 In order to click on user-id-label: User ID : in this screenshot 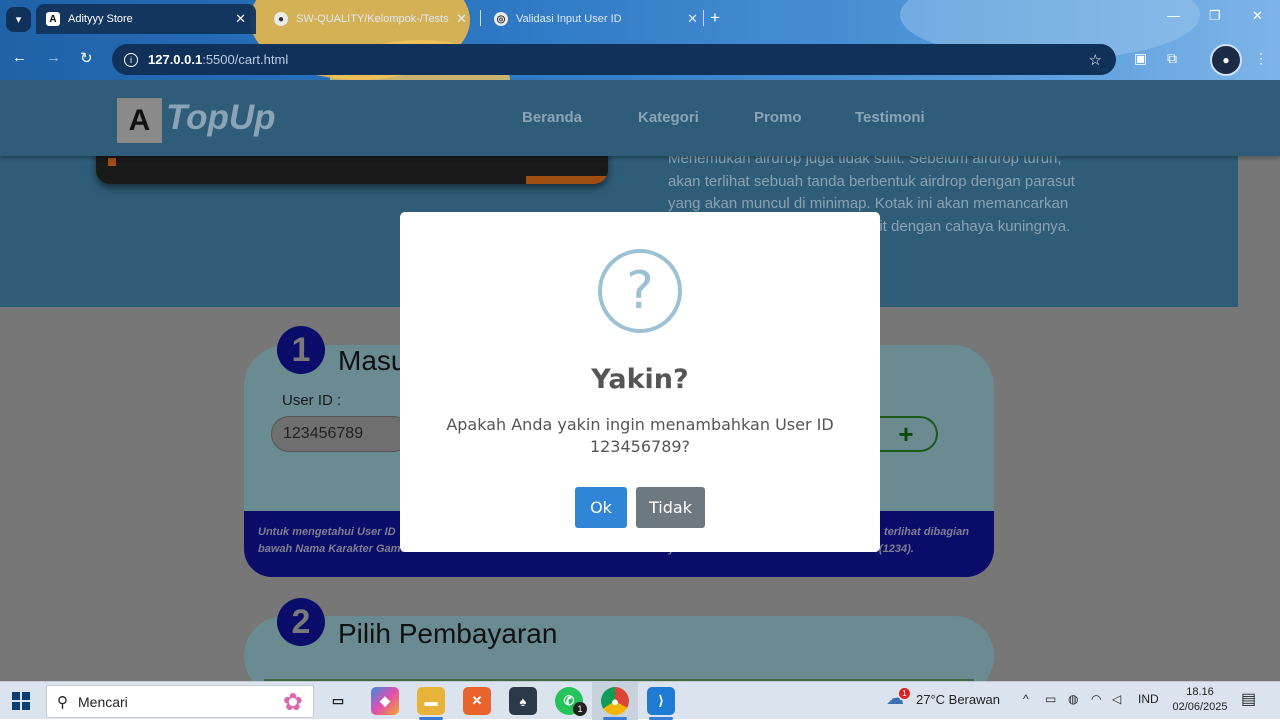, I will do `click(312, 400)`.